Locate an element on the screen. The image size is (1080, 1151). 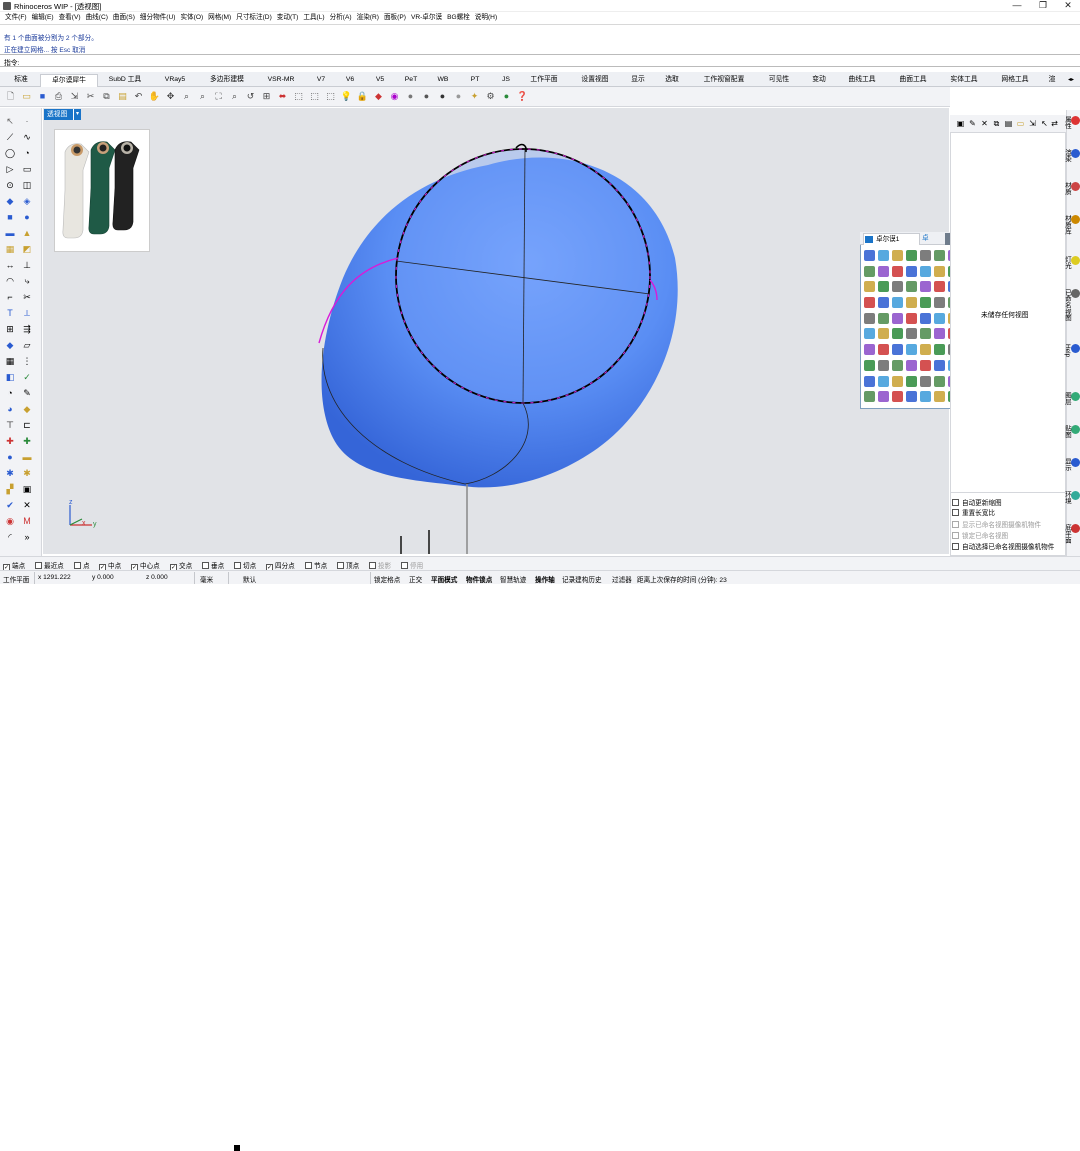
grid-array-icon: ▦ is located at coordinates (10, 361).